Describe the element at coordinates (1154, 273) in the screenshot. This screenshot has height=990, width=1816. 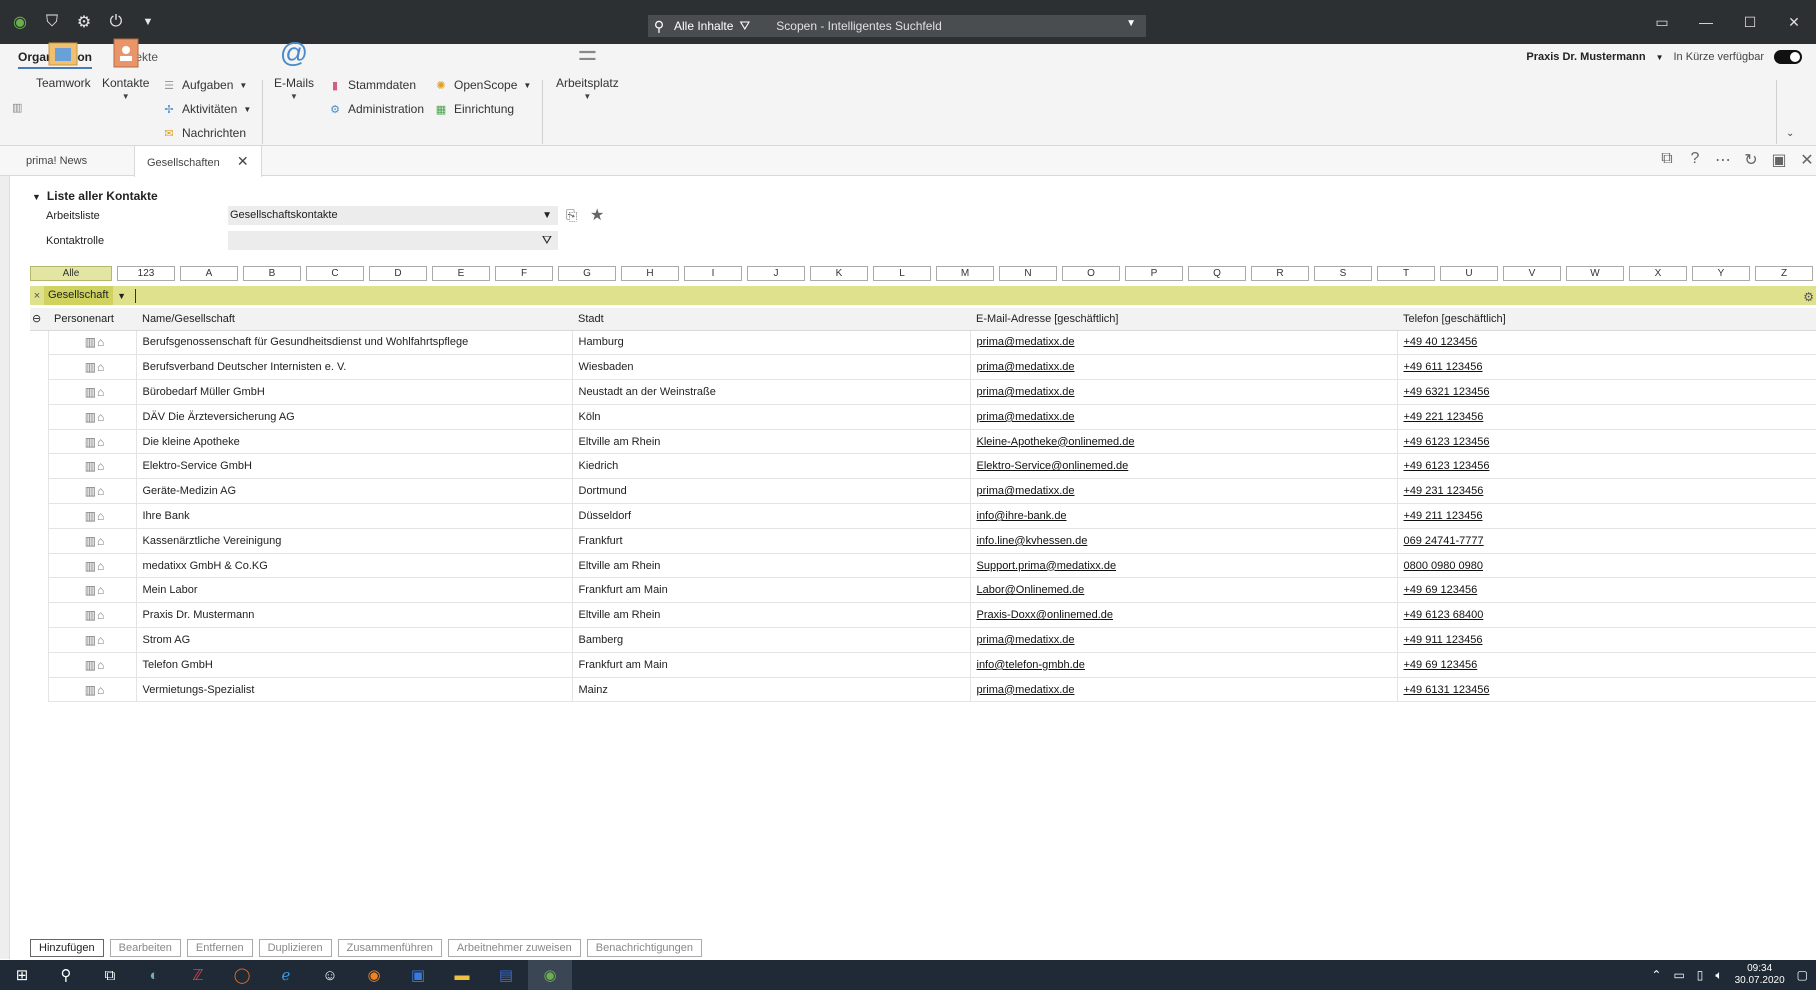
I see `alpha-filter-p: P` at that location.